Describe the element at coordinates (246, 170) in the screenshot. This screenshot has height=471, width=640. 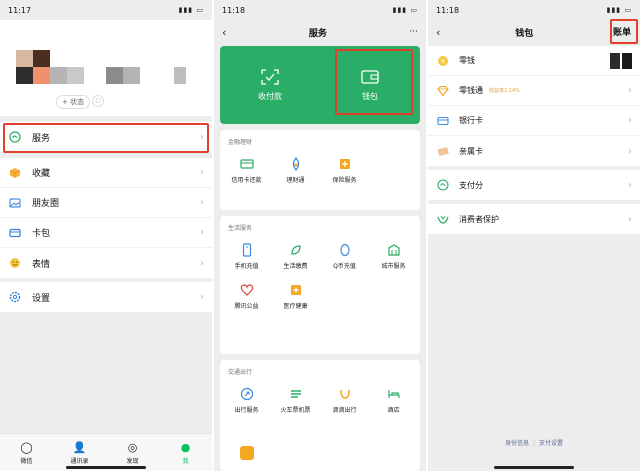
I see `credit-card-repay: 信用卡还款` at that location.